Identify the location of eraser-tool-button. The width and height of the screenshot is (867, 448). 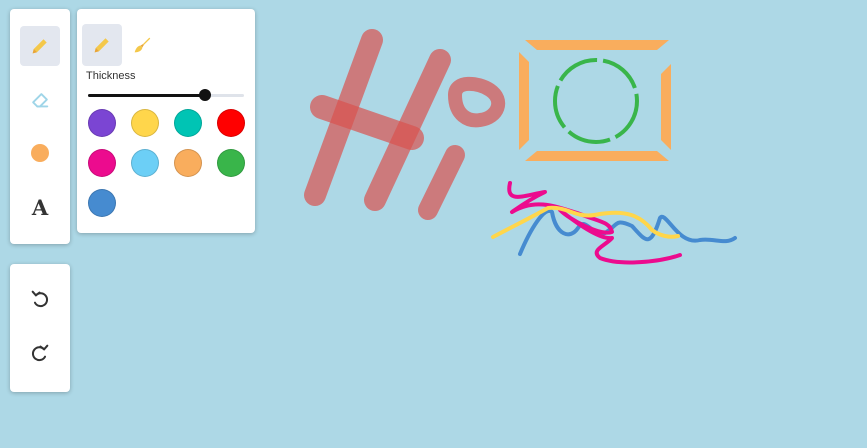
(40, 100).